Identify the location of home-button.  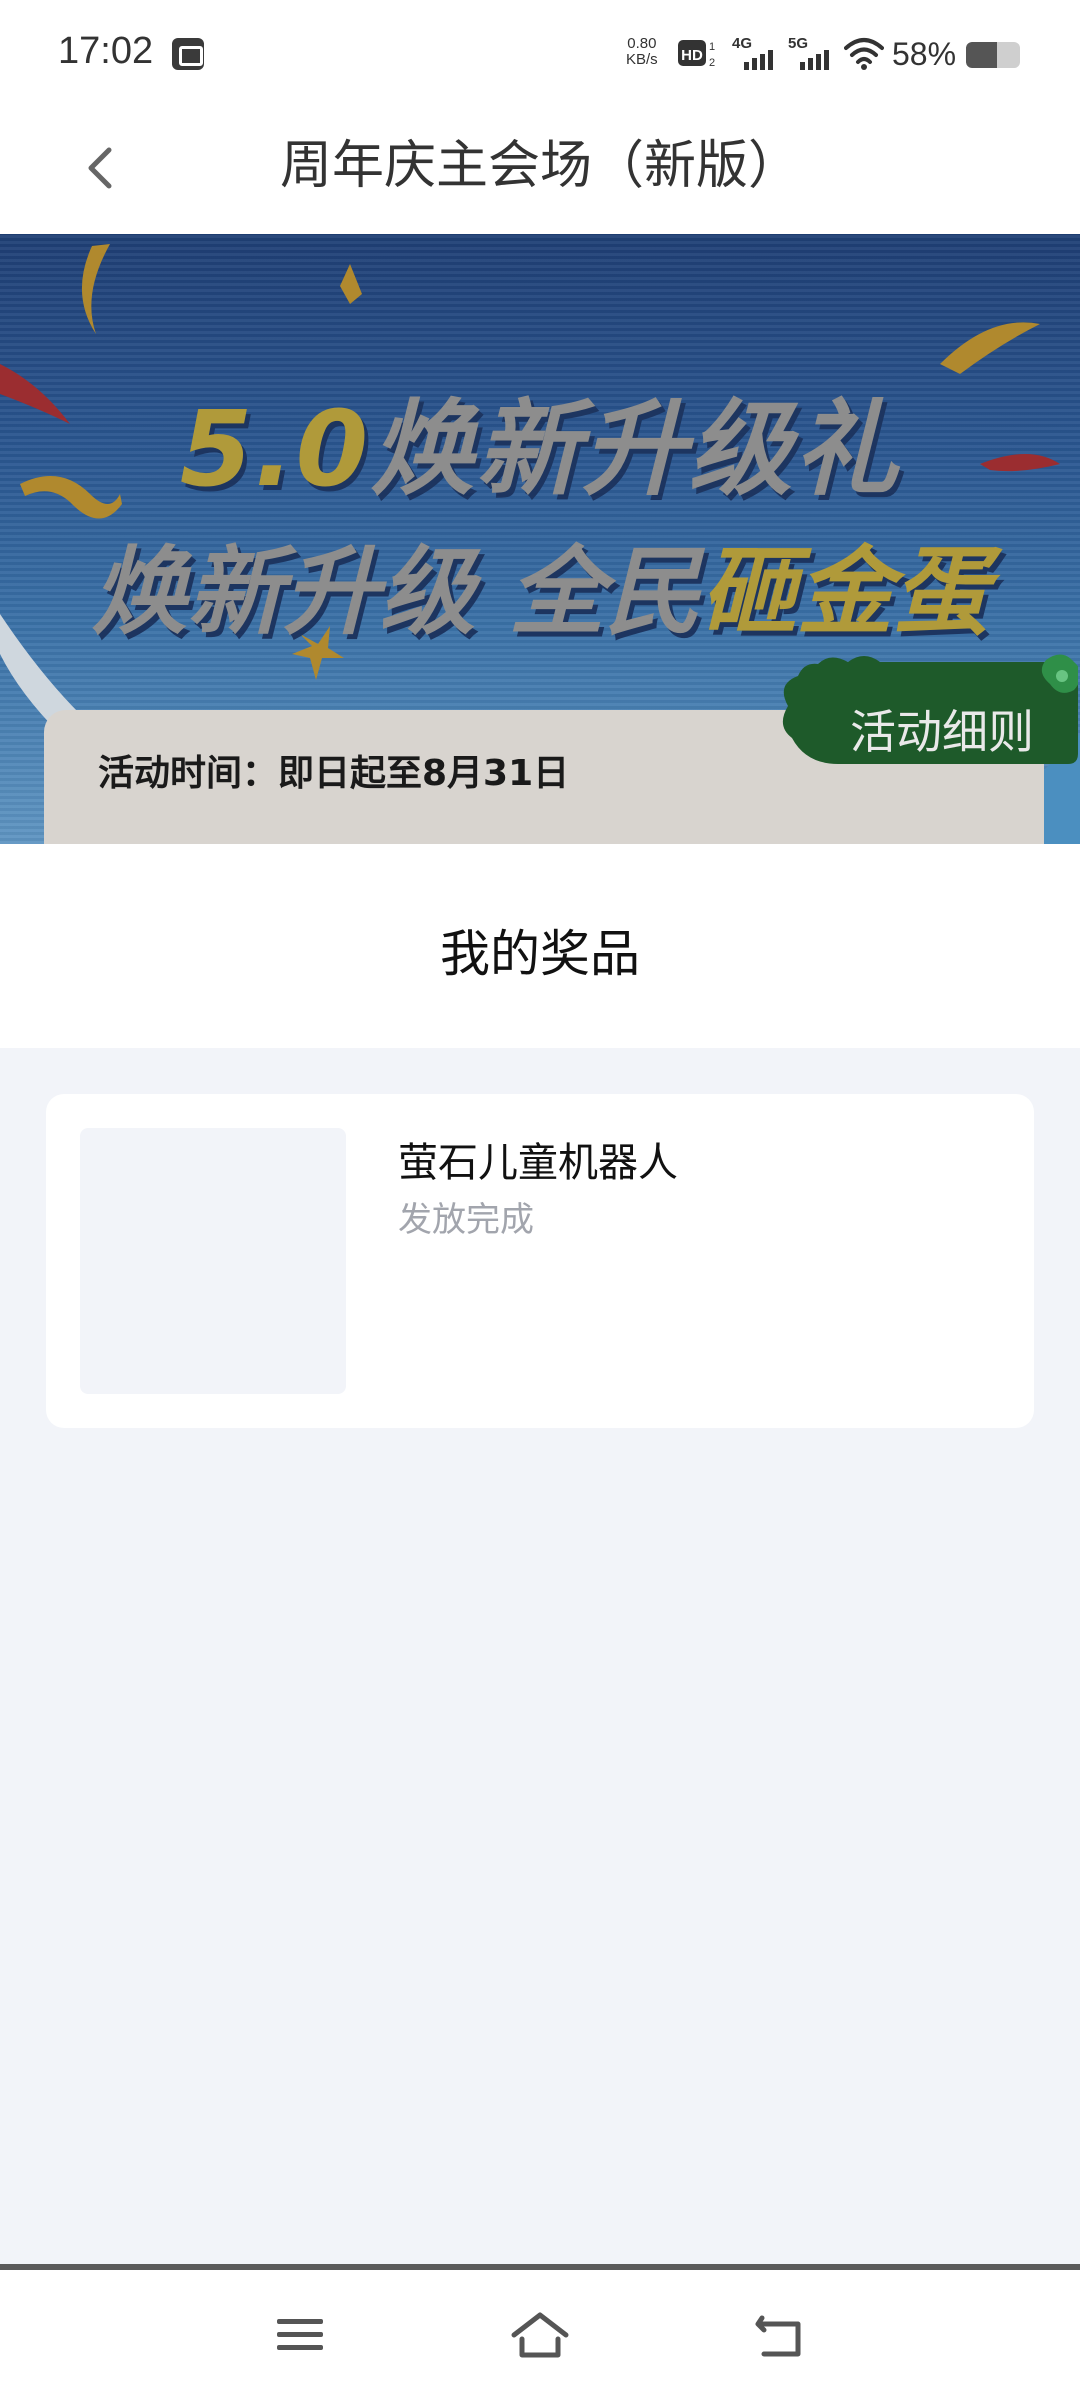
(540, 2335).